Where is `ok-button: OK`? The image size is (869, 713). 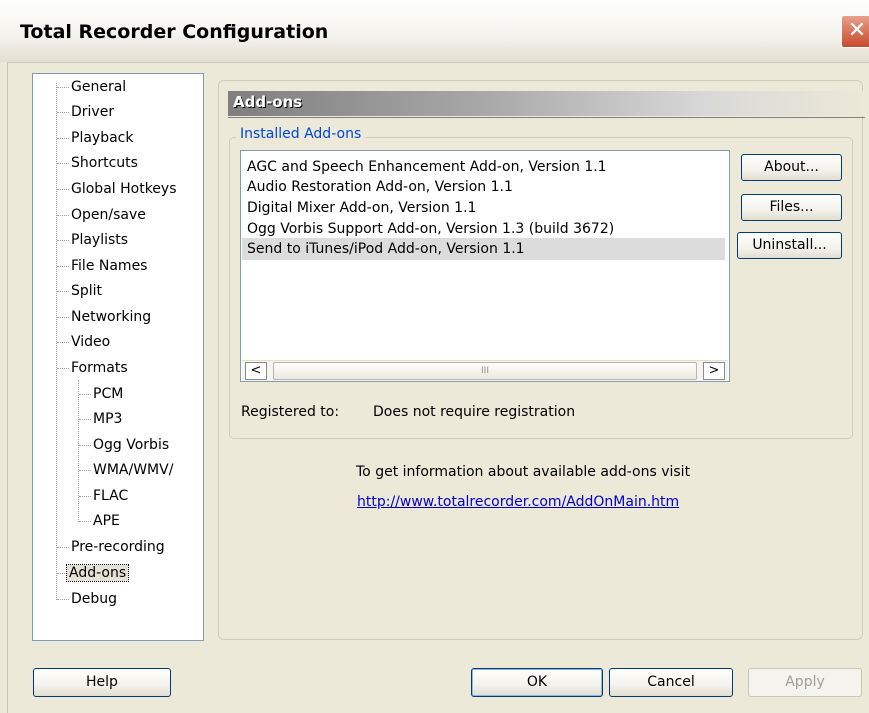 ok-button: OK is located at coordinates (537, 682).